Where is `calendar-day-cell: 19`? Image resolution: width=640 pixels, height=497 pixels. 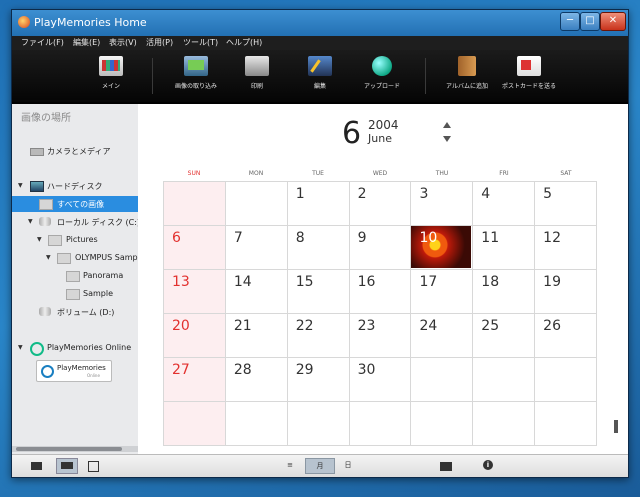 calendar-day-cell: 19 is located at coordinates (566, 292).